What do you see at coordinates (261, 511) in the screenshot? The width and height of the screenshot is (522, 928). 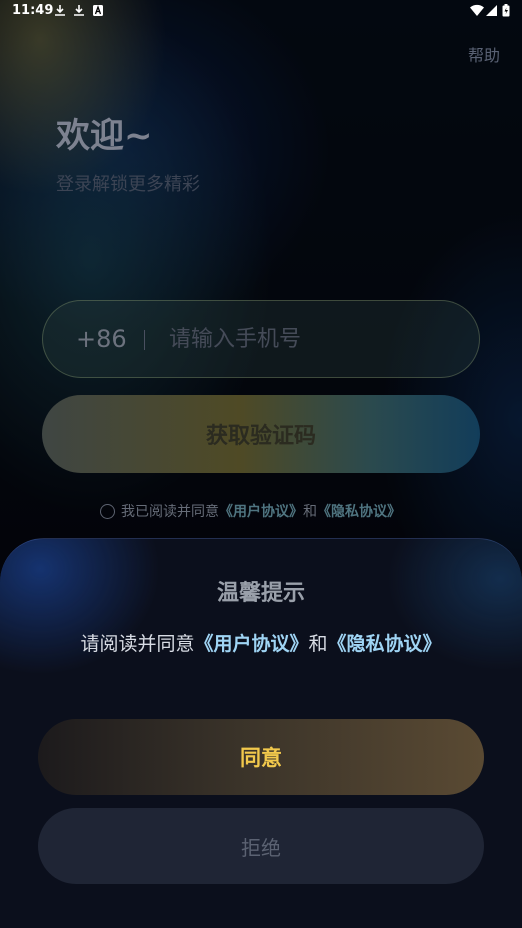 I see `user-agreement-link: 《用户协议》` at bounding box center [261, 511].